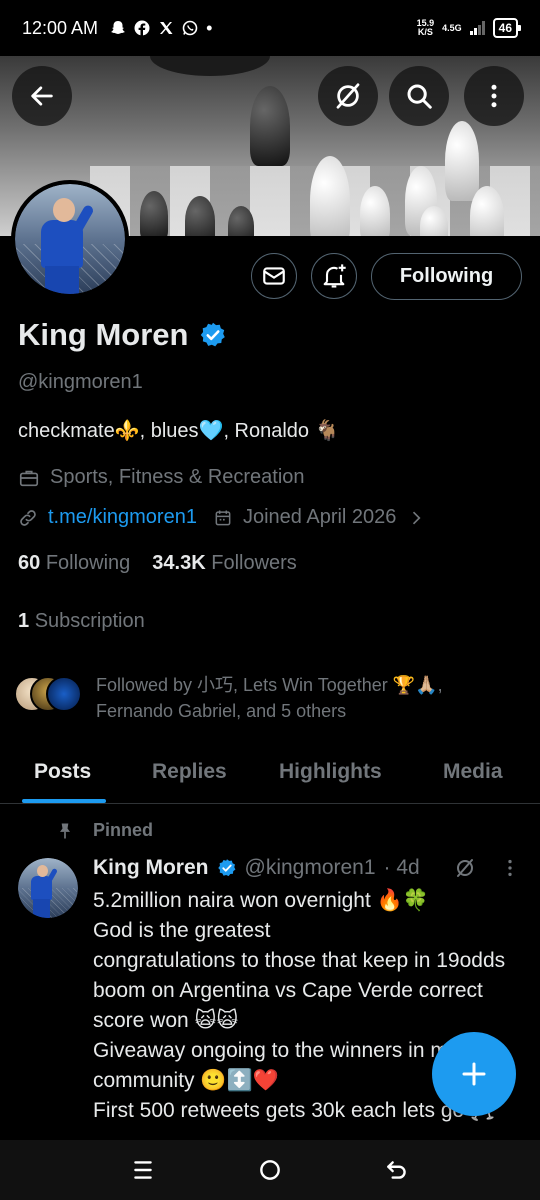 This screenshot has width=540, height=1200. What do you see at coordinates (28, 517) in the screenshot?
I see `link-icon` at bounding box center [28, 517].